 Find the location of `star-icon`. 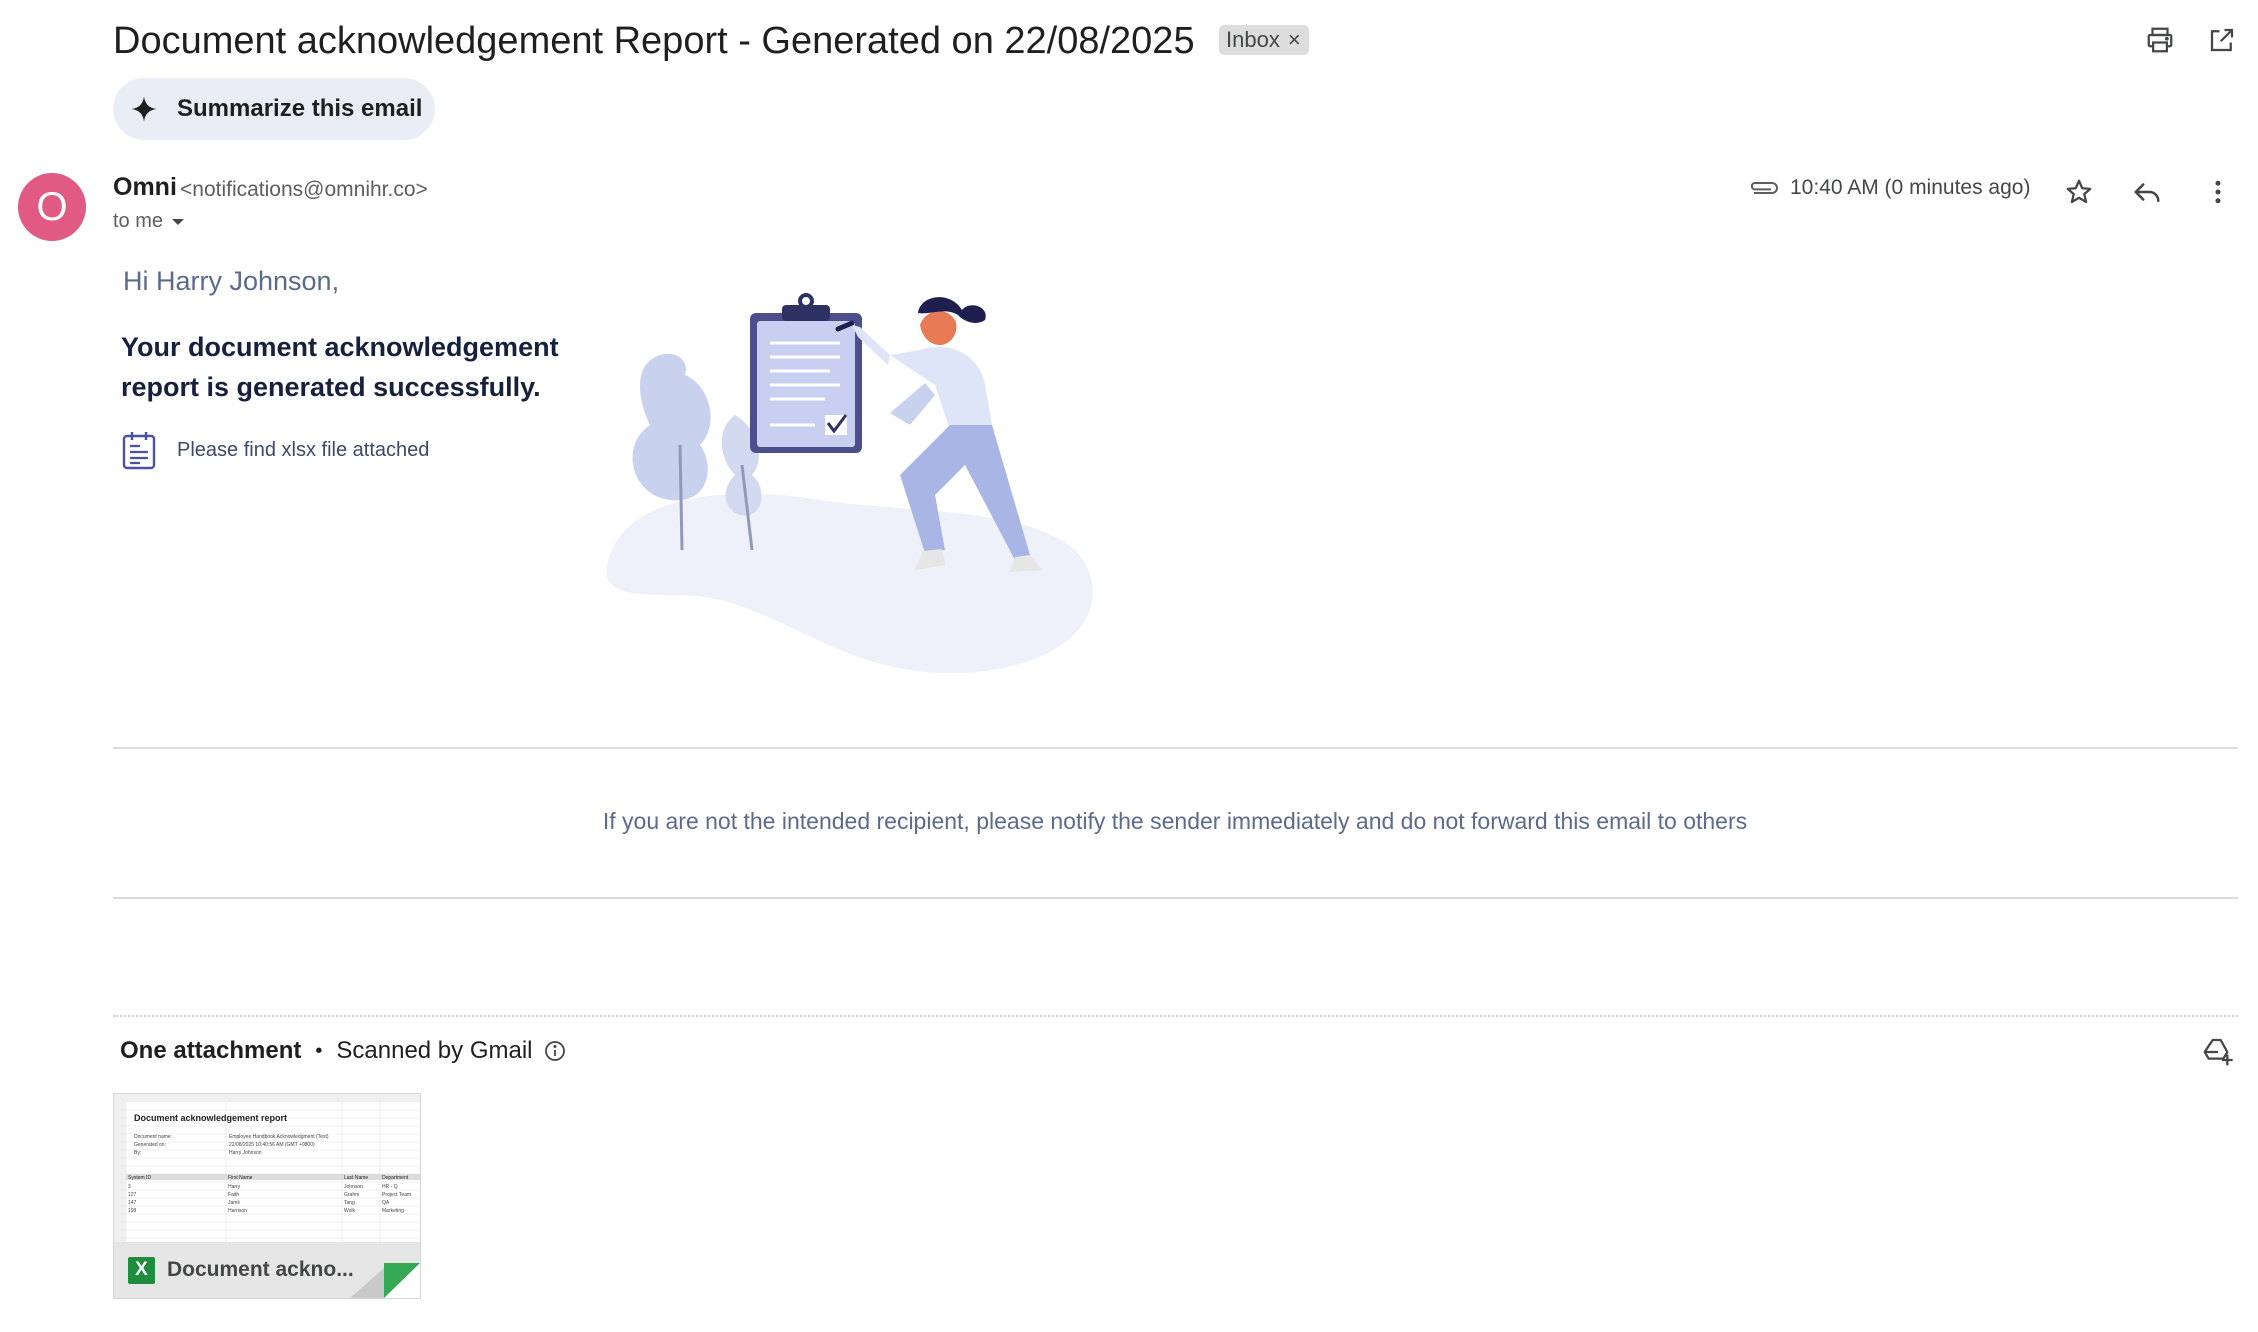

star-icon is located at coordinates (2079, 192).